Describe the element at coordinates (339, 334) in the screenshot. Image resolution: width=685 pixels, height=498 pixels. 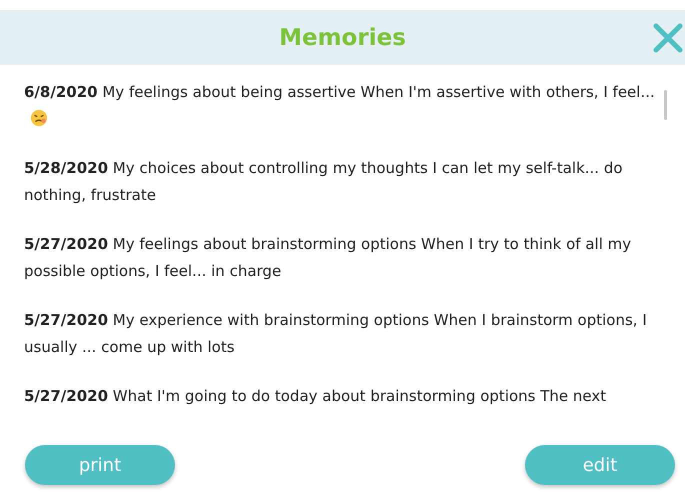
I see `memory-entry: 5/27/2020 My experience with brainstorming options When I brainstorm options, I usually ... come up with lots` at that location.